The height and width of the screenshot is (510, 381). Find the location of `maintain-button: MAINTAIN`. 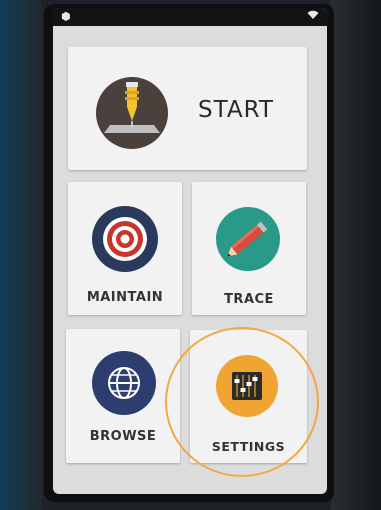

maintain-button: MAINTAIN is located at coordinates (125, 248).